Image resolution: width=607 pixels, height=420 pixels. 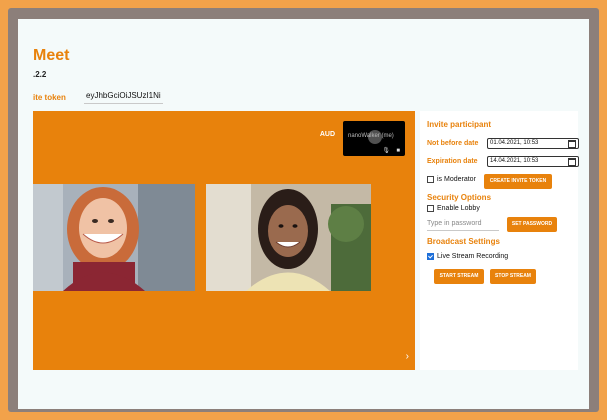 I want to click on live-stream-checkbox, so click(x=430, y=256).